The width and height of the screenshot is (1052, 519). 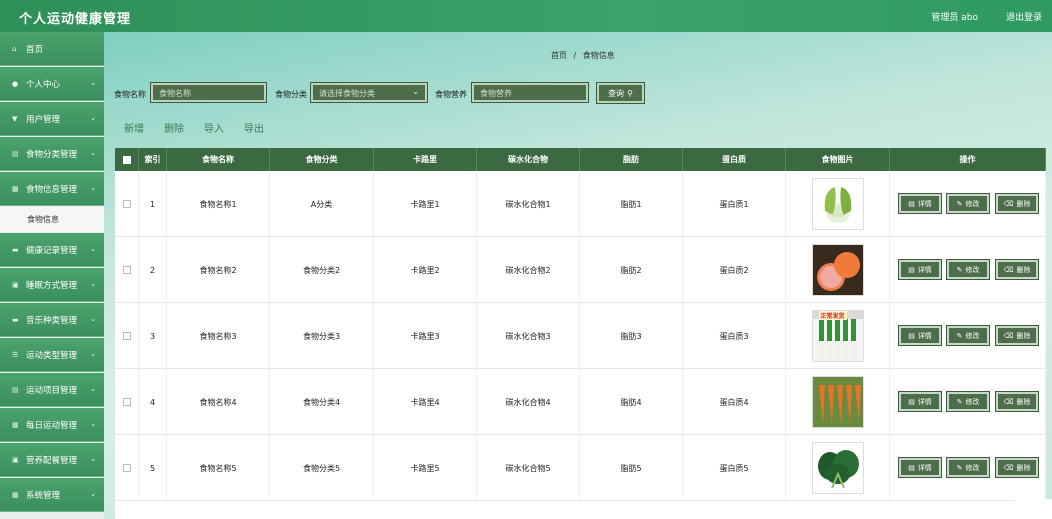 I want to click on sidebar-item-label: 睡眠方式管理, so click(x=52, y=285).